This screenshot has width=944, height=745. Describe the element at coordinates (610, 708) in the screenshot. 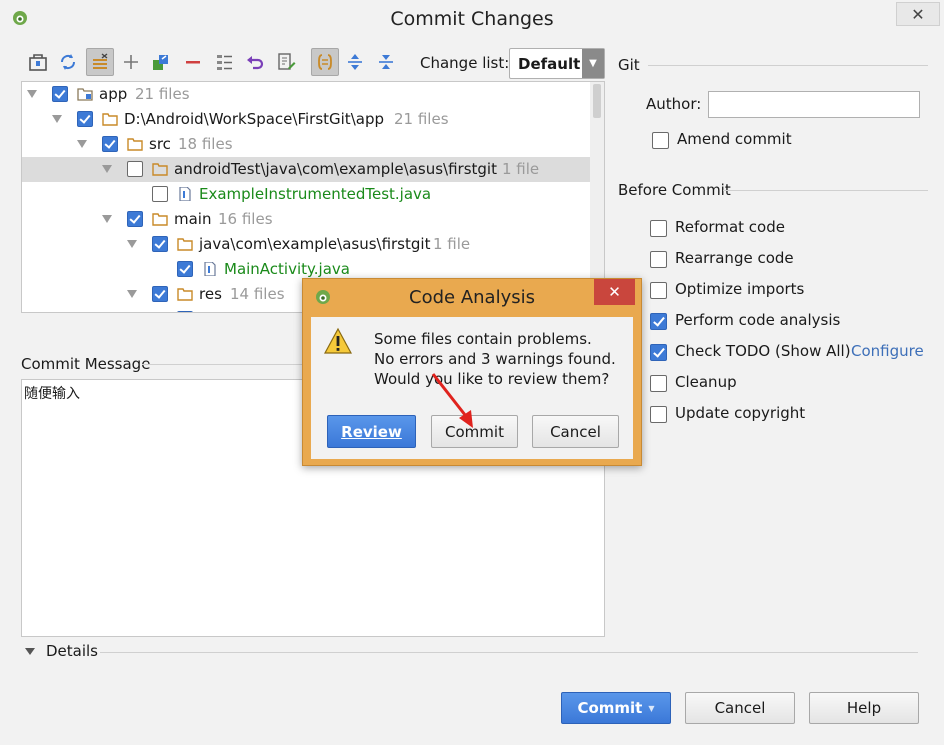

I see `commit-button-label: Commit` at that location.